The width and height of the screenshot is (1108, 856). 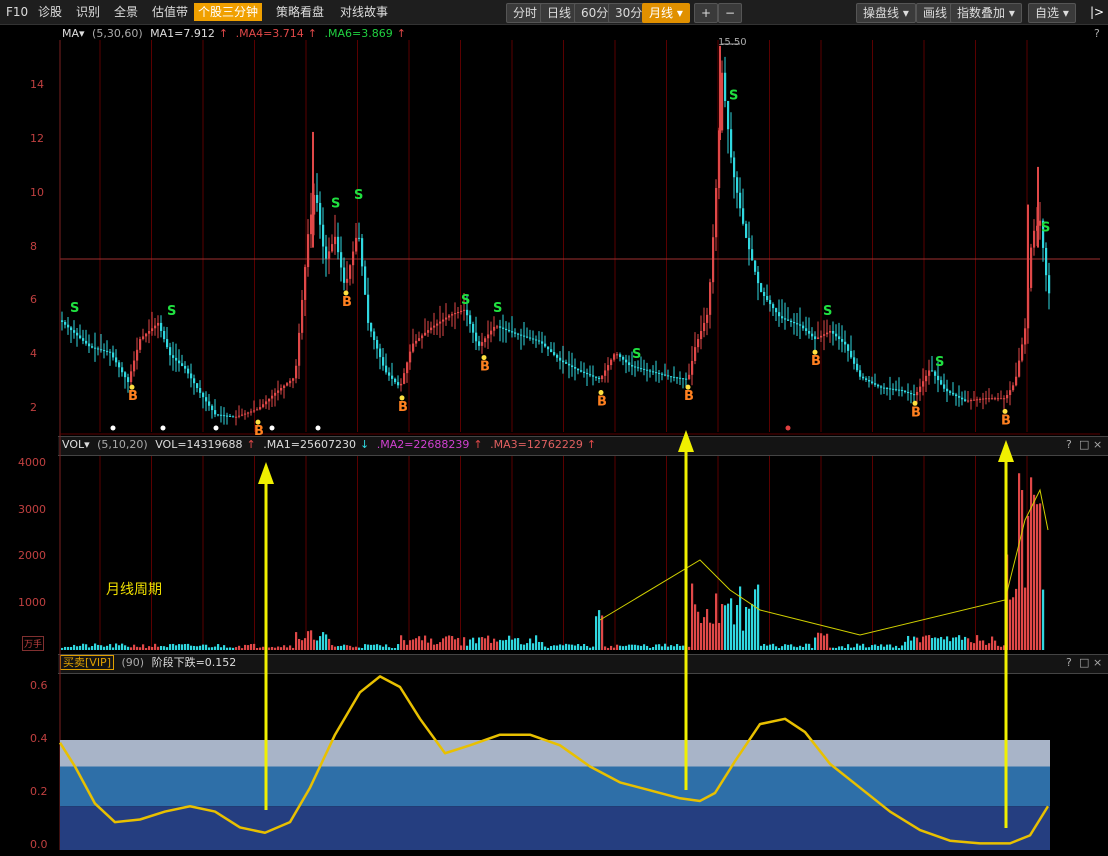 I want to click on cycle-annotation: 月线周期, so click(x=134, y=590).